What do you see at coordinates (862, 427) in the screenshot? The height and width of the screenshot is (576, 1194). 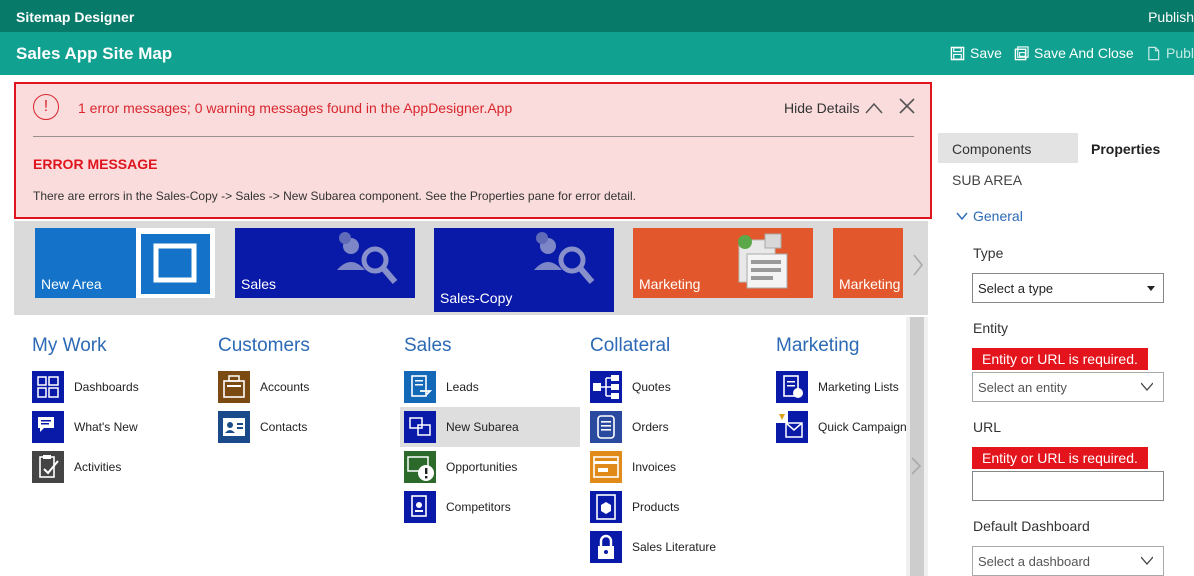 I see `subarea-label: Quick Campaign` at bounding box center [862, 427].